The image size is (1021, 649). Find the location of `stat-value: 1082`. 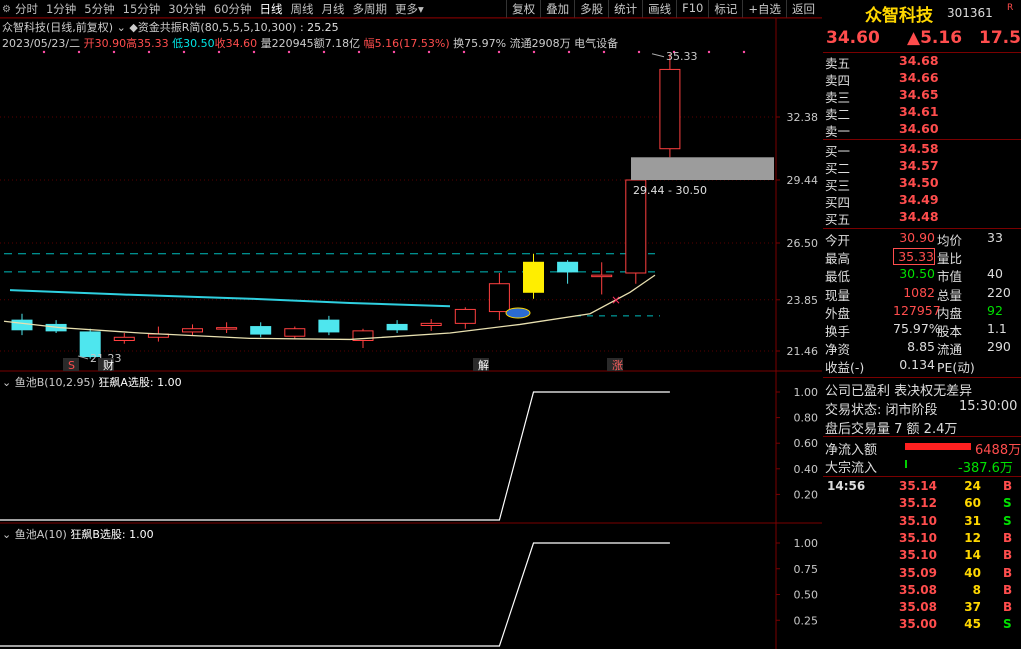

stat-value: 1082 is located at coordinates (919, 292).